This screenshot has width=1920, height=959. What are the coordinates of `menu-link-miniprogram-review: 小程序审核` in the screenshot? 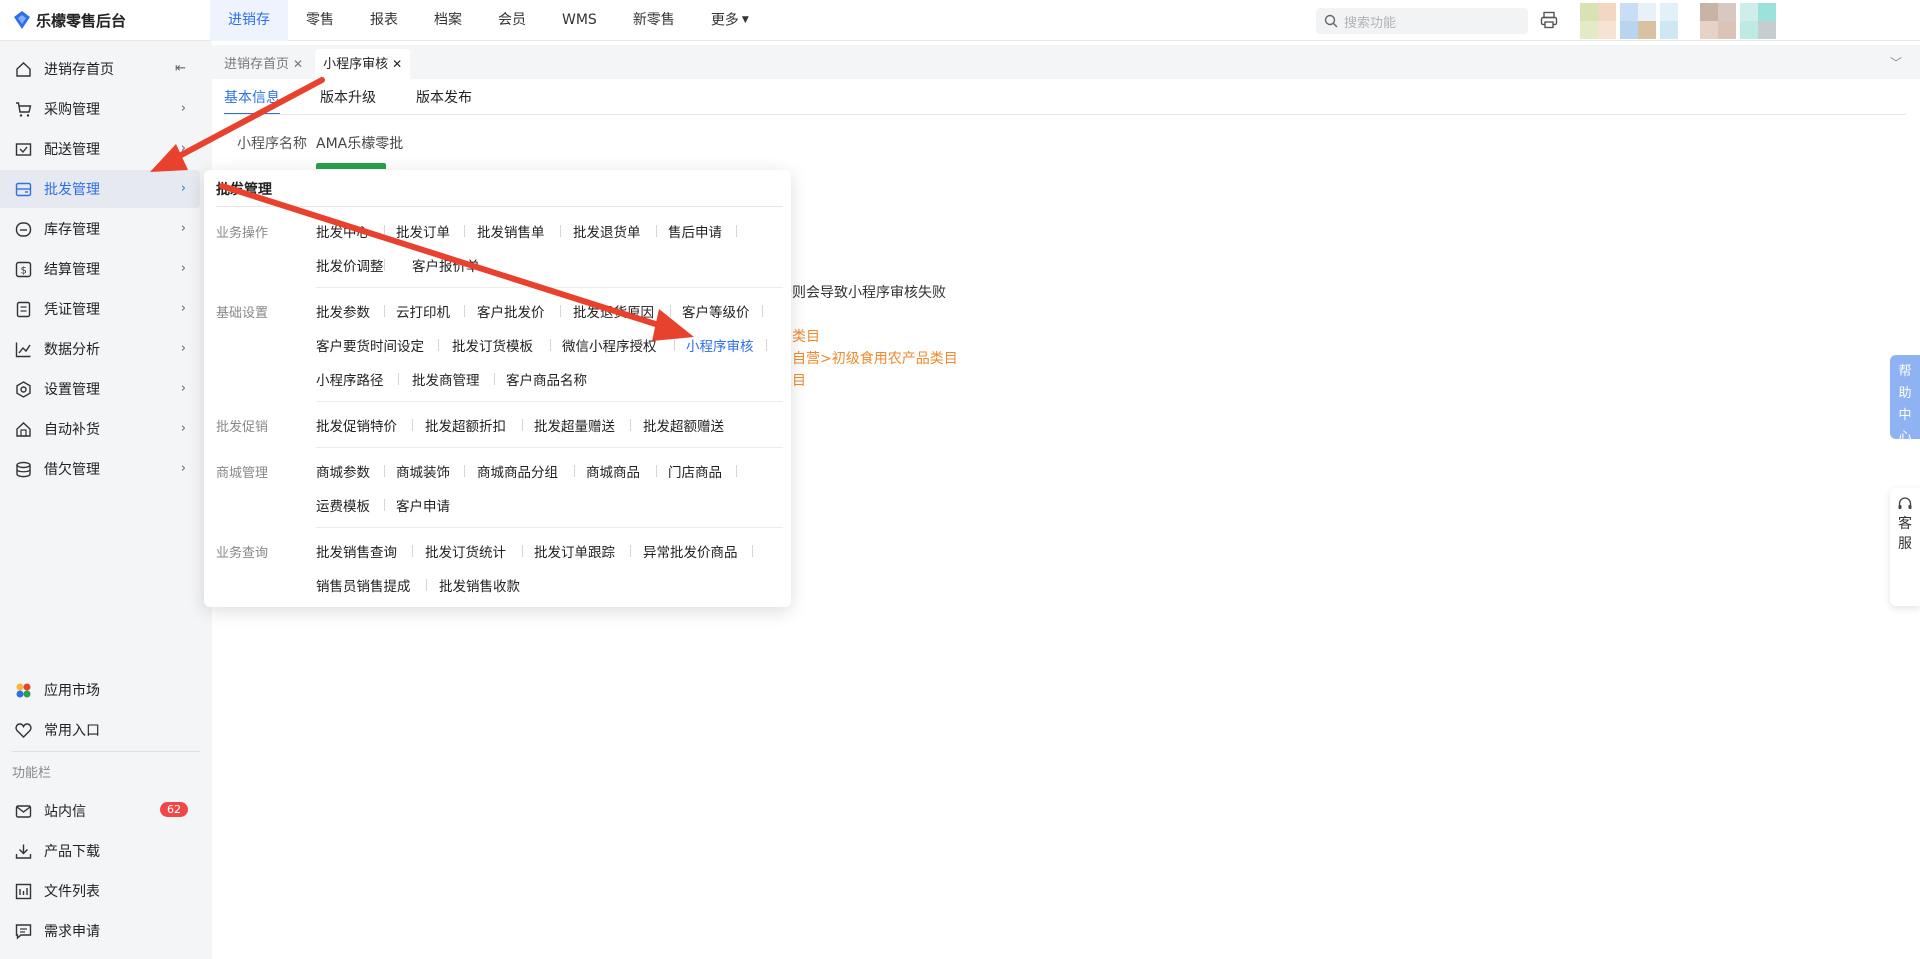 It's located at (720, 345).